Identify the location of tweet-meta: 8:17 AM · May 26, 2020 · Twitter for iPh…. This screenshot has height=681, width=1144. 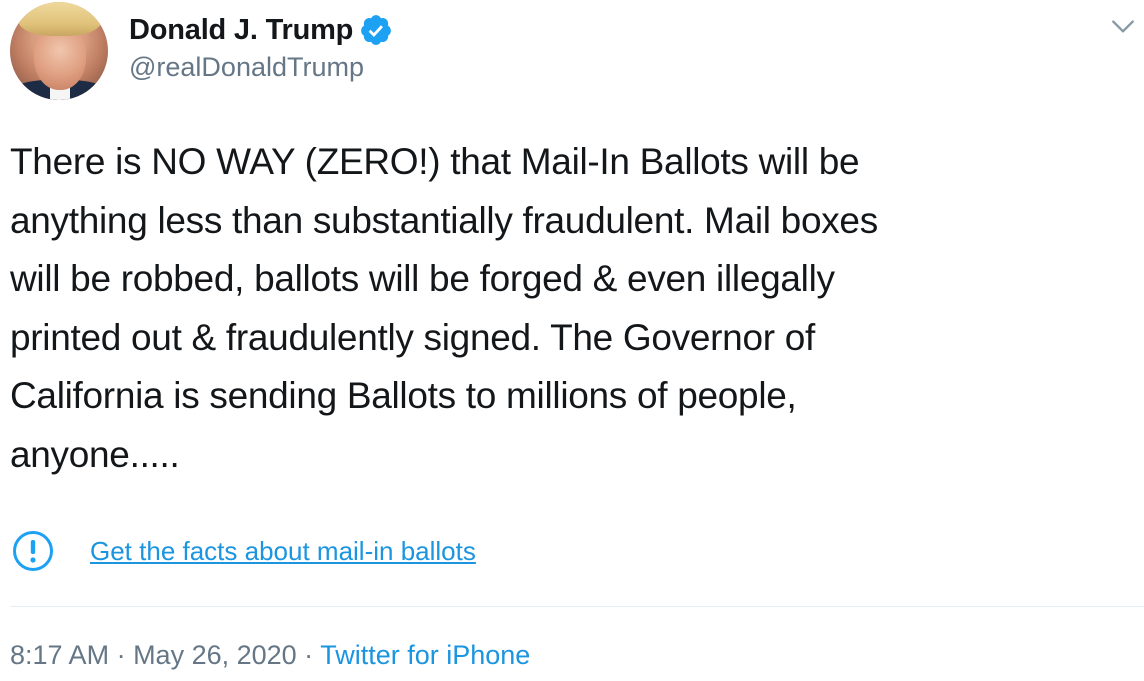
(270, 655).